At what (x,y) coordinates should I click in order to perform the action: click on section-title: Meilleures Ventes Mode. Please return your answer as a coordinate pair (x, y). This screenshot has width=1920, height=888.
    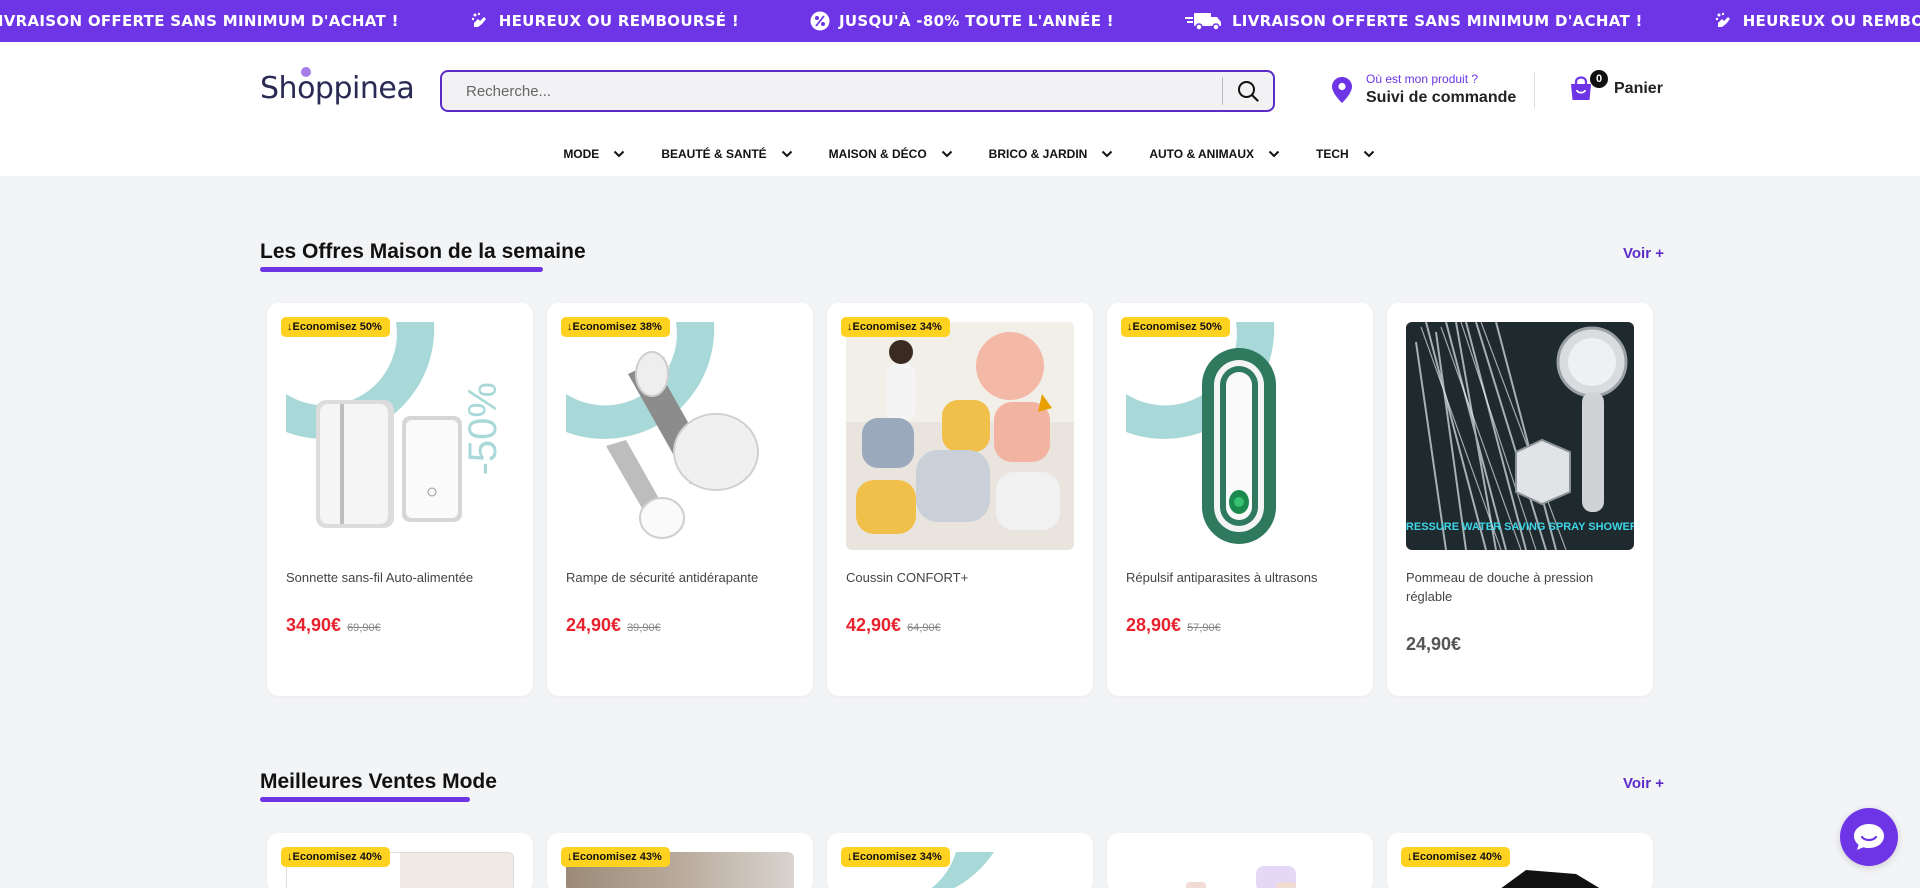
    Looking at the image, I should click on (378, 781).